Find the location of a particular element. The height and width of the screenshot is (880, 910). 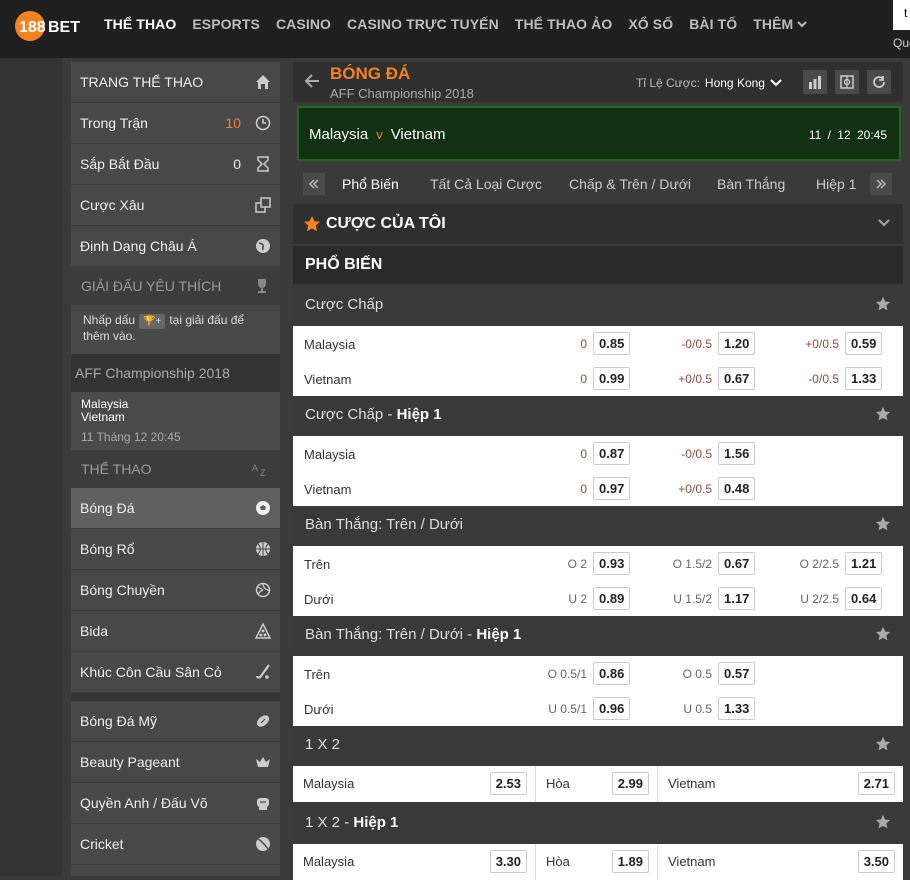

add-favorite-icon: 🏆+ is located at coordinates (152, 321).